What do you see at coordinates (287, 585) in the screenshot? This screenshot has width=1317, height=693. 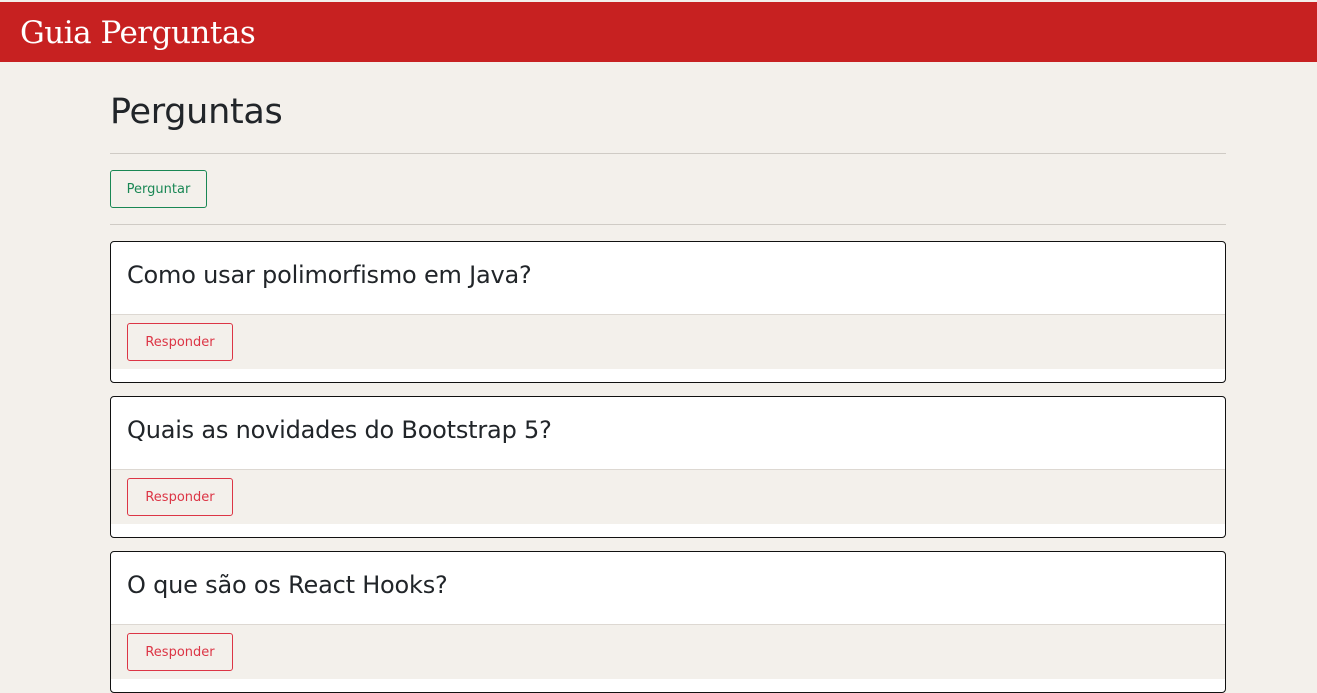 I see `question-title: O que são os React Hooks?` at bounding box center [287, 585].